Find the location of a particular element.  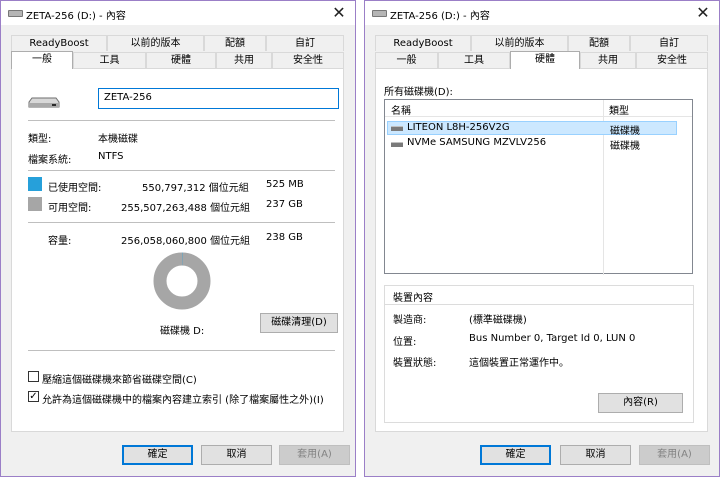

all-drives-label: 所有磁碟機(D): is located at coordinates (418, 92).